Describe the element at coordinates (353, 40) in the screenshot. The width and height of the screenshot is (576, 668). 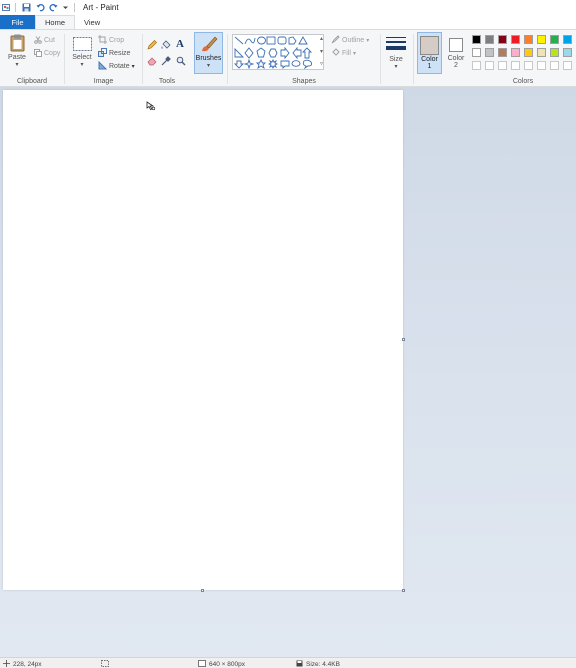
I see `outline-label: Outline` at that location.